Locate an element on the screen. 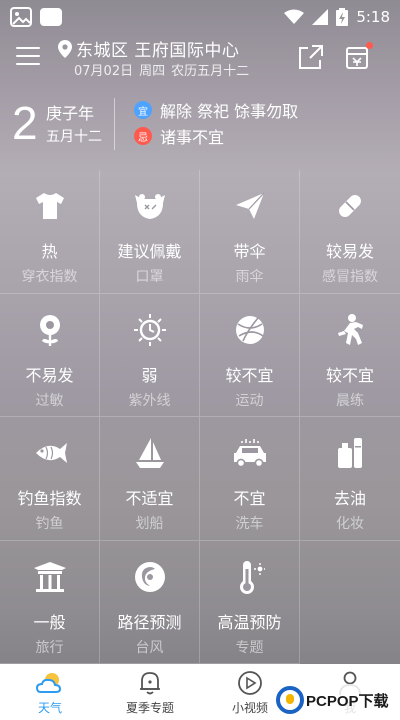  index-value: 弱 is located at coordinates (149, 375).